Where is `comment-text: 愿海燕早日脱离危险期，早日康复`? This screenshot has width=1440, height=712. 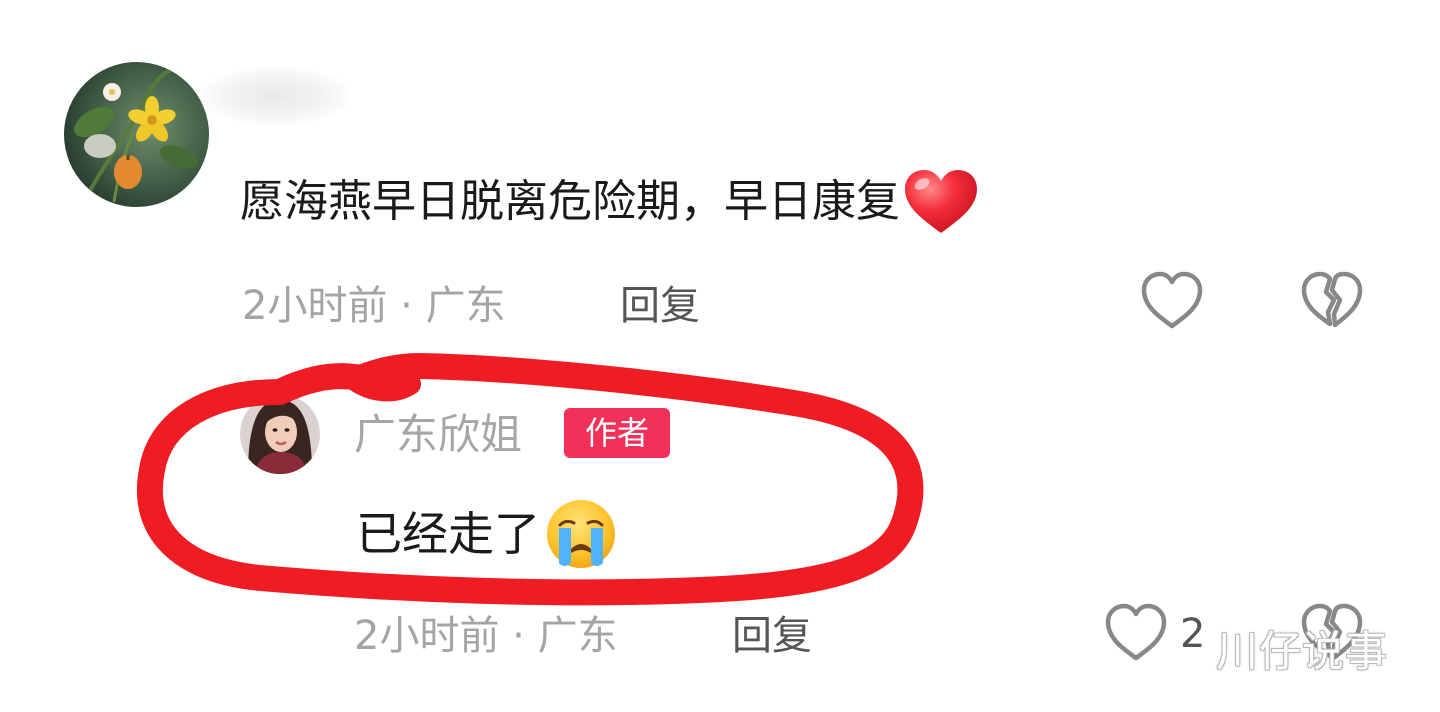 comment-text: 愿海燕早日脱离危险期，早日康复 is located at coordinates (570, 201).